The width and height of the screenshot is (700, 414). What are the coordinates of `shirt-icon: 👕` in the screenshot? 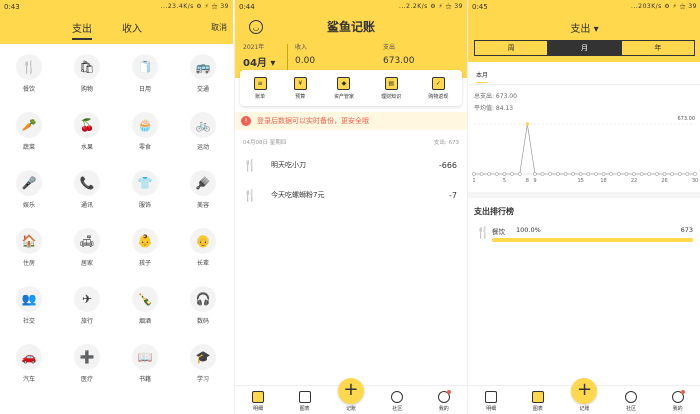 It's located at (145, 183).